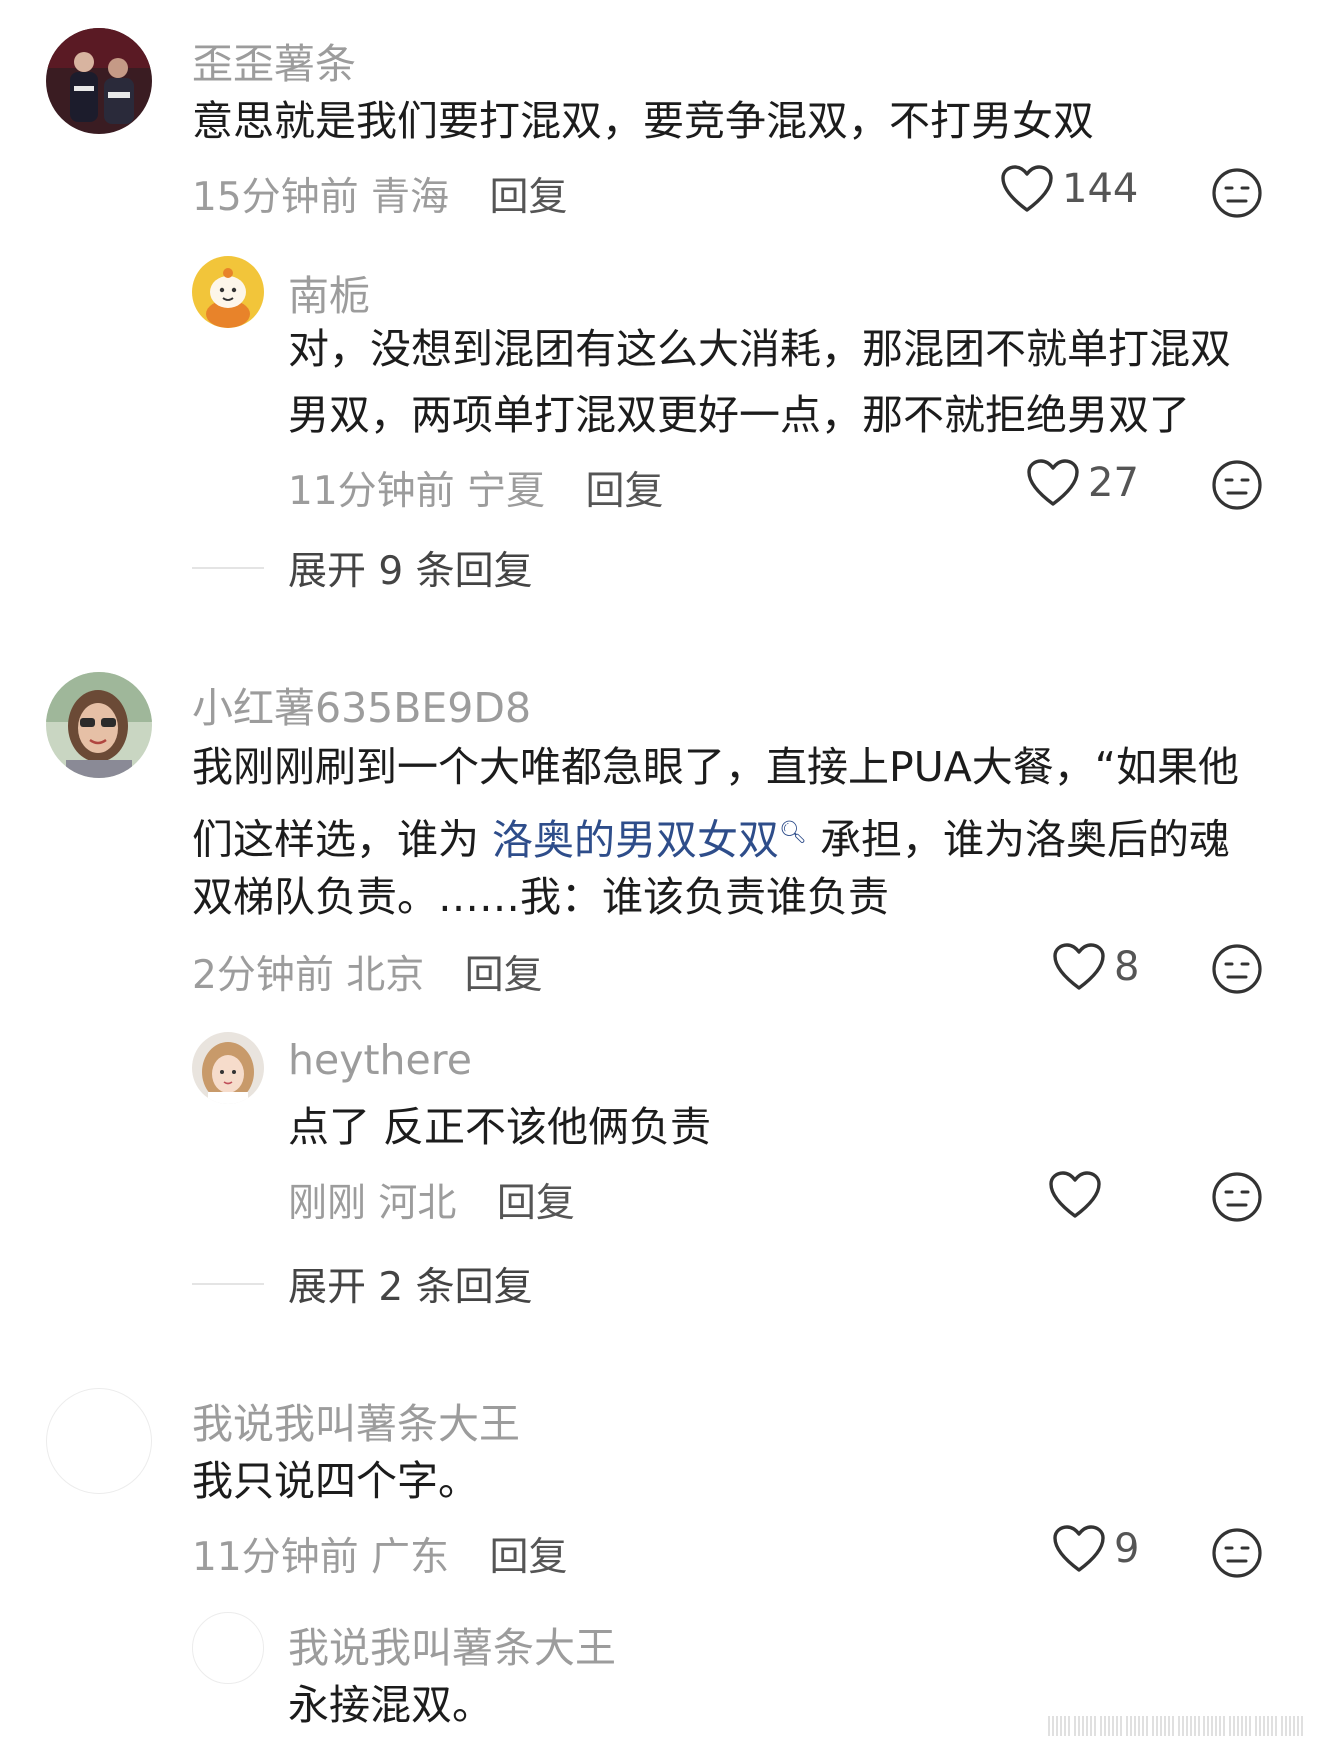  What do you see at coordinates (410, 197) in the screenshot?
I see `comment-location: 青海` at bounding box center [410, 197].